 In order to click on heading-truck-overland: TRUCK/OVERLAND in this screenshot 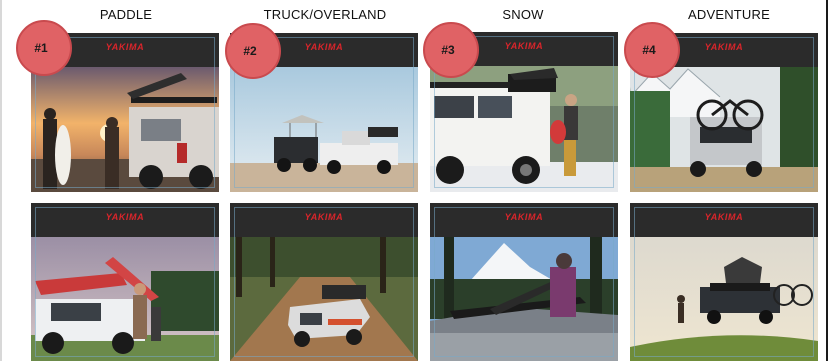, I will do `click(325, 14)`.